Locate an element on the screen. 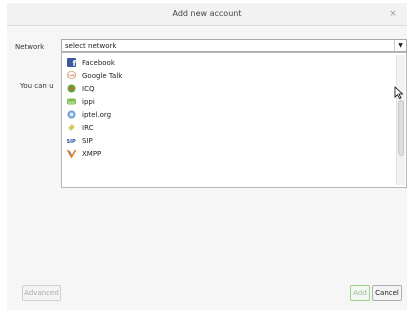 The width and height of the screenshot is (413, 312). list-item-label: IRC is located at coordinates (88, 127).